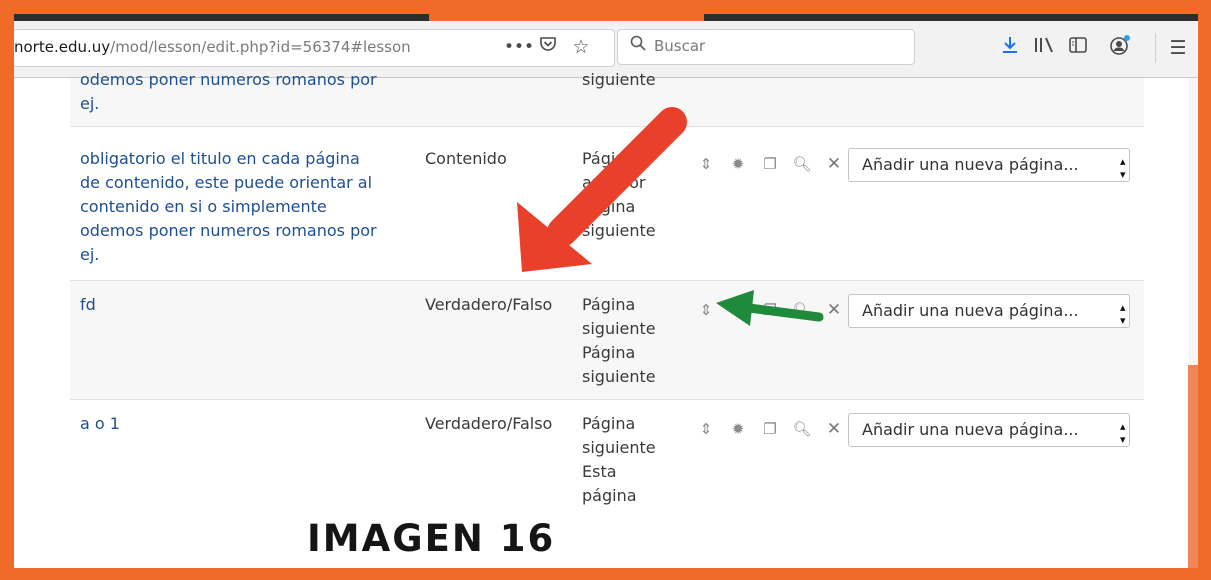  I want to click on green-arrow-annotation, so click(770, 308).